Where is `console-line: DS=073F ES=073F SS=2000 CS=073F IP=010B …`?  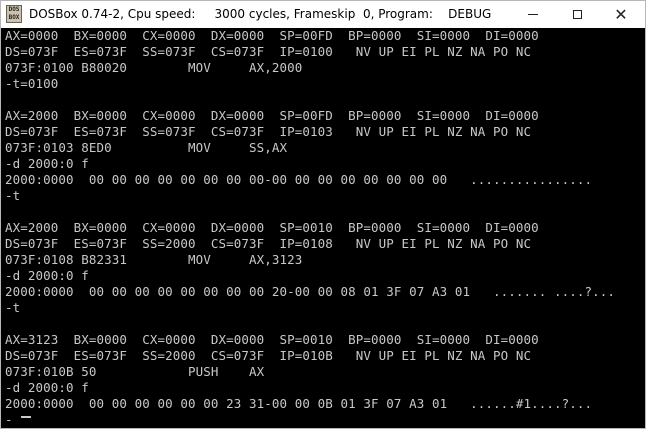 console-line: DS=073F ES=073F SS=2000 CS=073F IP=010B … is located at coordinates (268, 355).